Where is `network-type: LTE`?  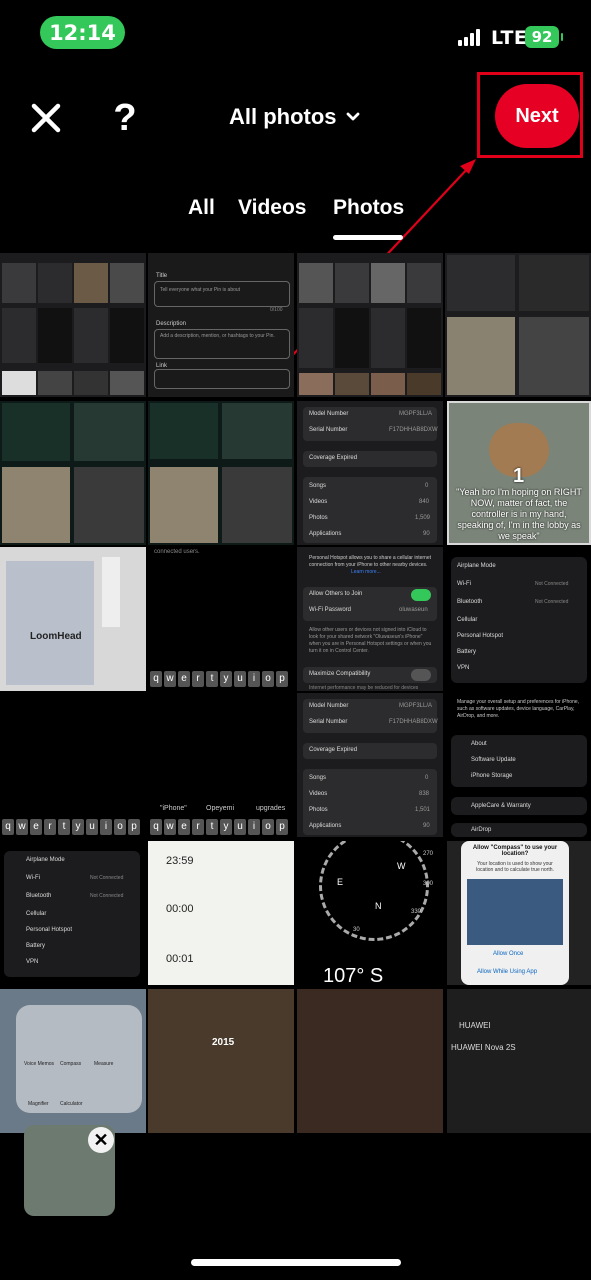 network-type: LTE is located at coordinates (509, 38).